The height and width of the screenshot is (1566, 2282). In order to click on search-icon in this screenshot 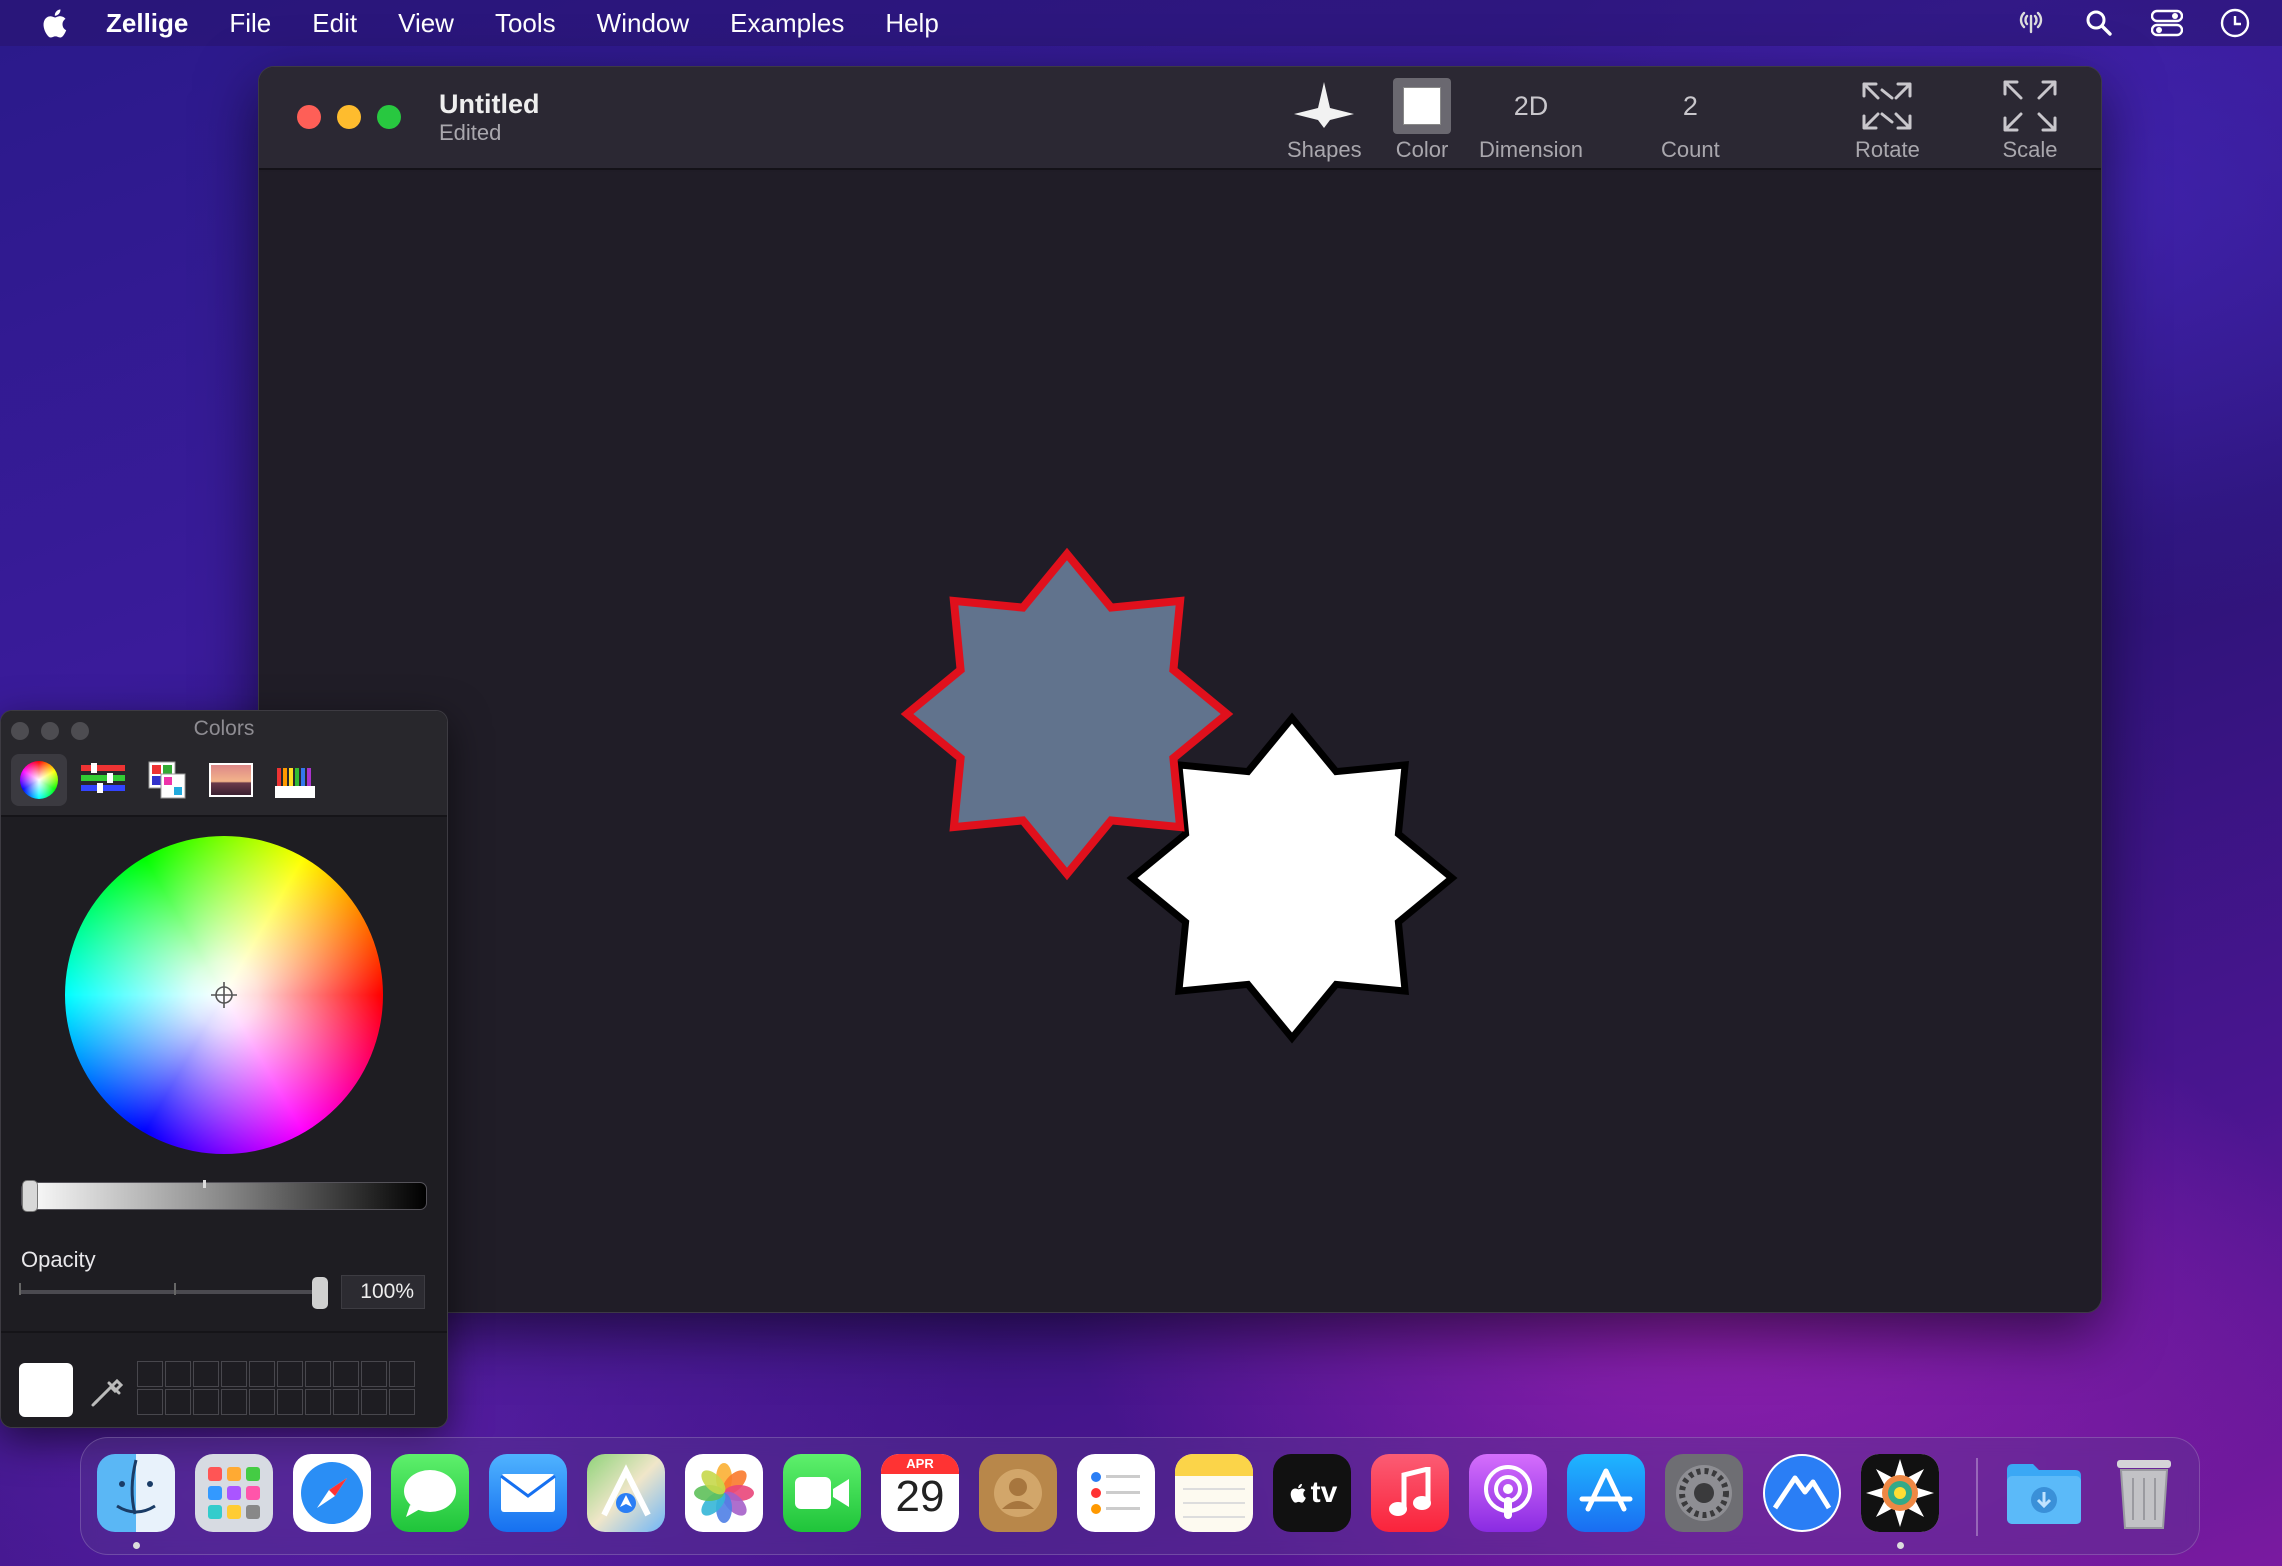, I will do `click(2099, 23)`.